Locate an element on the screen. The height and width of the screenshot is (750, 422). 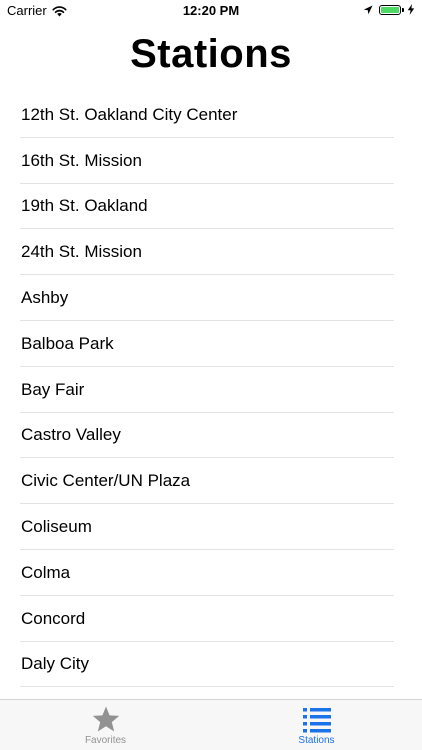
battery-level is located at coordinates (390, 9).